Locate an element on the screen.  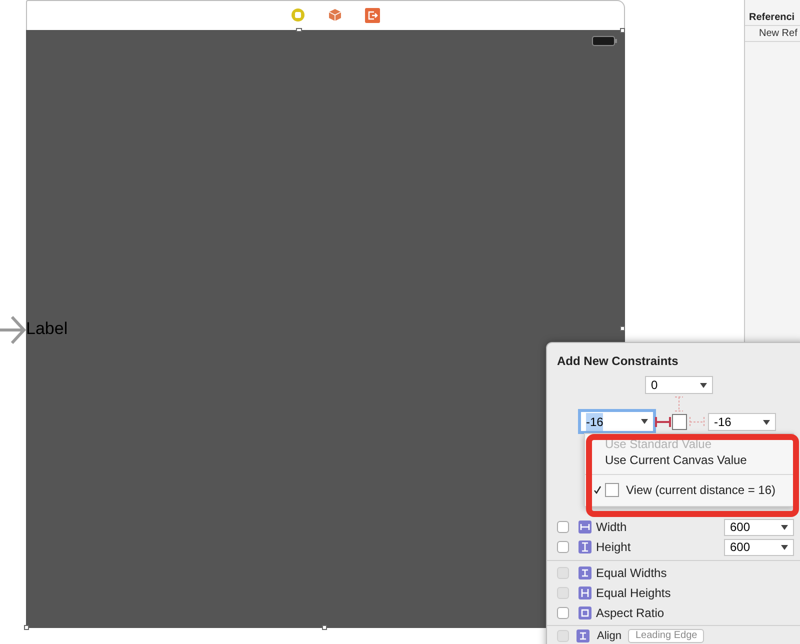
leading-strut-icon is located at coordinates (663, 422).